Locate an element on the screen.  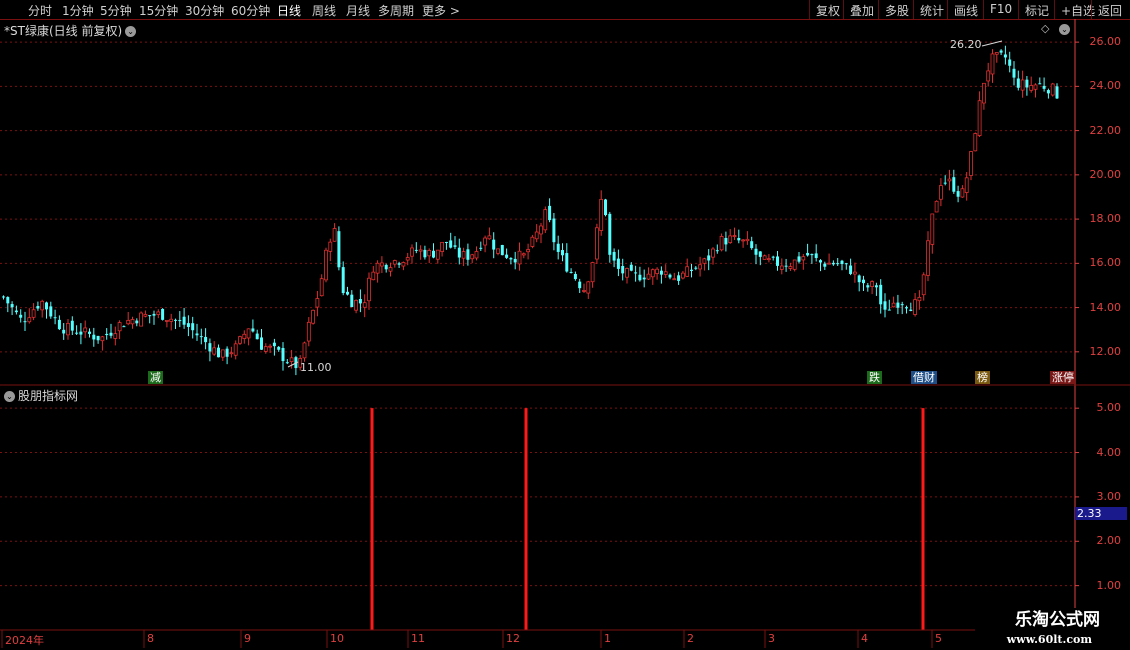
event-tag-1: 跌 is located at coordinates (874, 377).